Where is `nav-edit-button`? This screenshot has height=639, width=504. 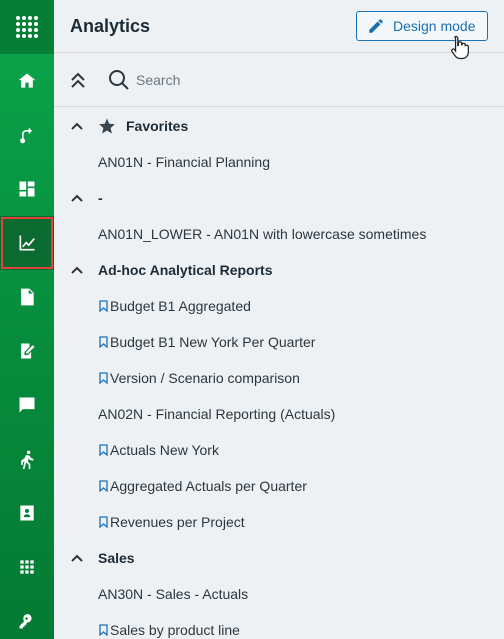
nav-edit-button is located at coordinates (27, 351).